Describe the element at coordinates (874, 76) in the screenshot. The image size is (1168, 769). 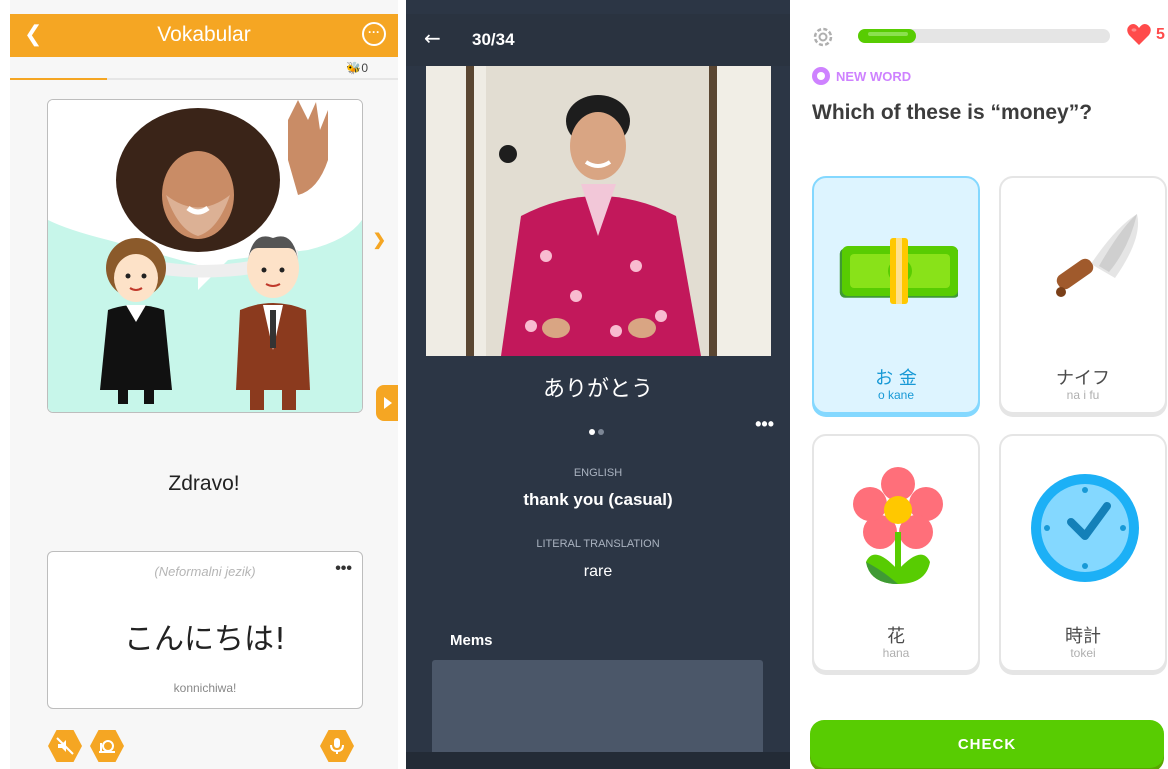
I see `new-word-label: NEW WORD` at that location.